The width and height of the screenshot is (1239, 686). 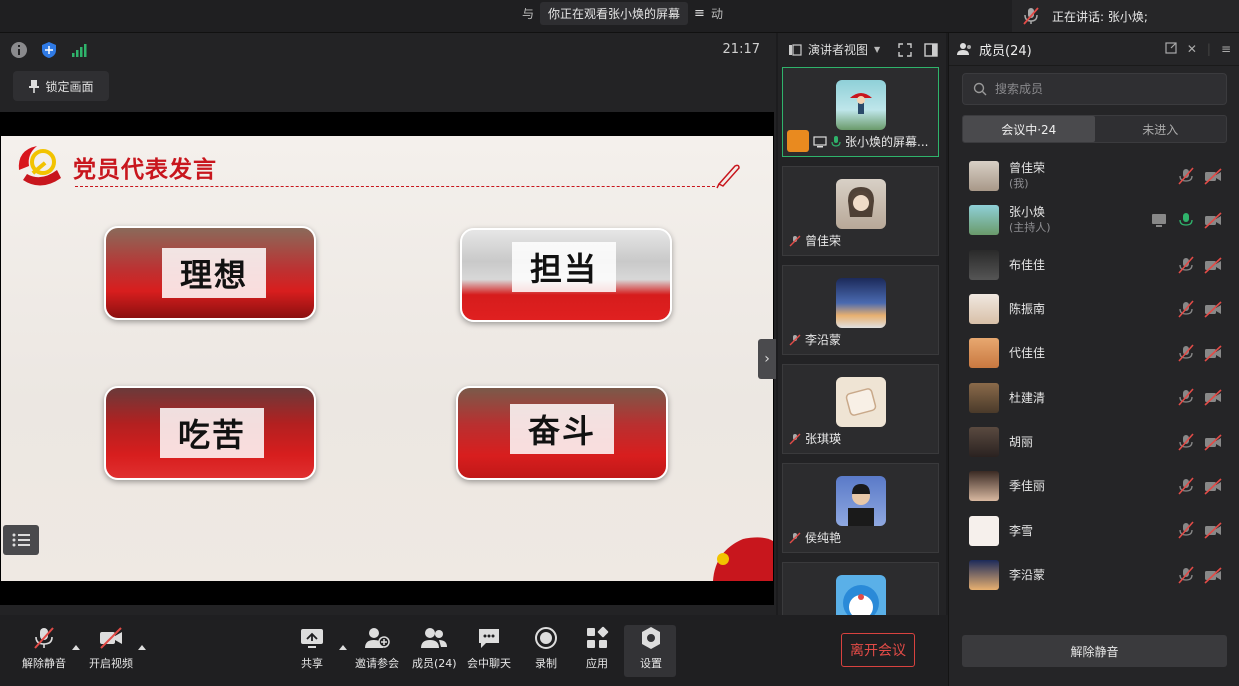 What do you see at coordinates (1027, 486) in the screenshot?
I see `member-name: 季佳丽` at bounding box center [1027, 486].